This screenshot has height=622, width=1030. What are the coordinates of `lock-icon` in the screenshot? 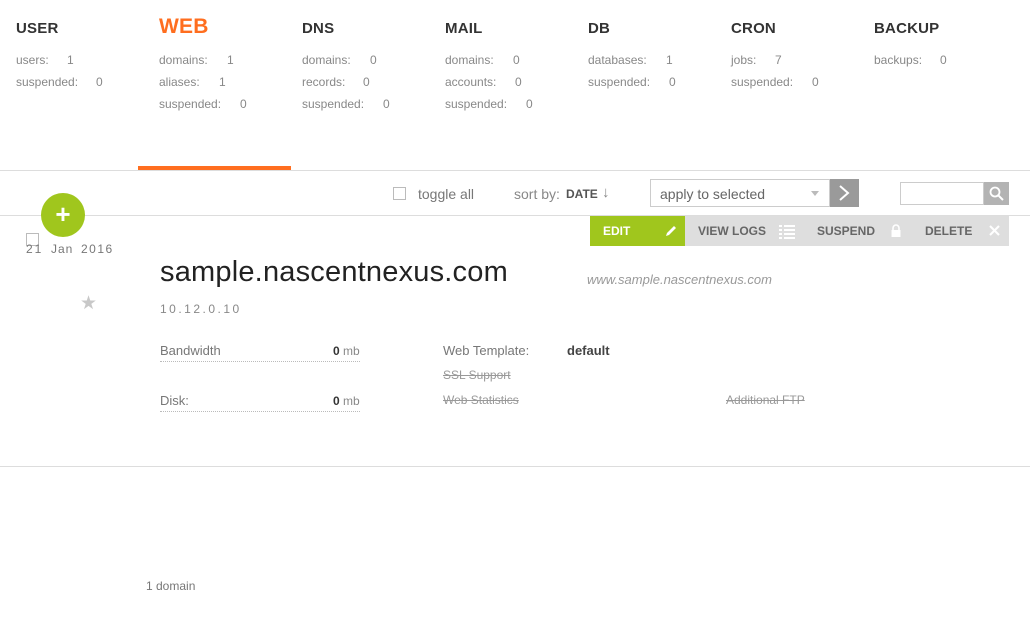 It's located at (896, 230).